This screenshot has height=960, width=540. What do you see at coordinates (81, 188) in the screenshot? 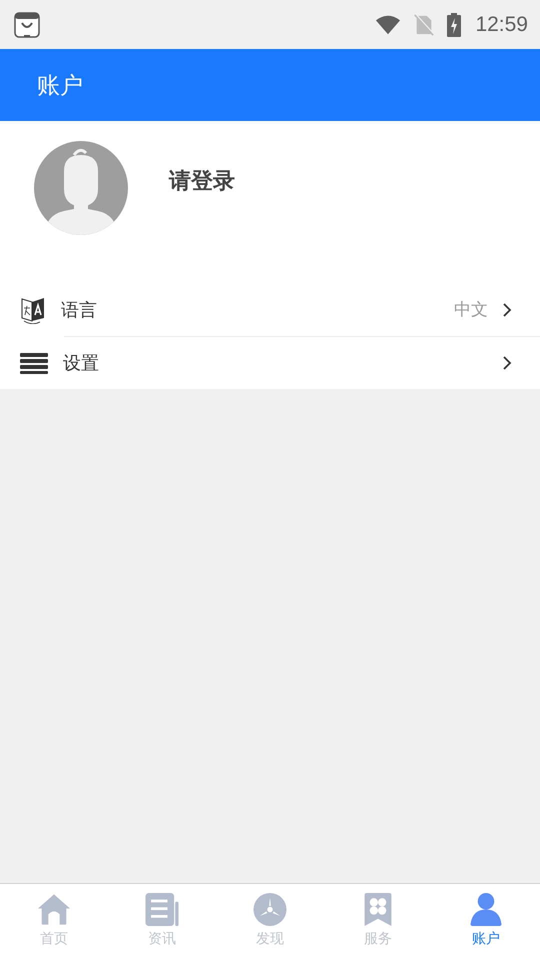
I see `avatar-icon` at bounding box center [81, 188].